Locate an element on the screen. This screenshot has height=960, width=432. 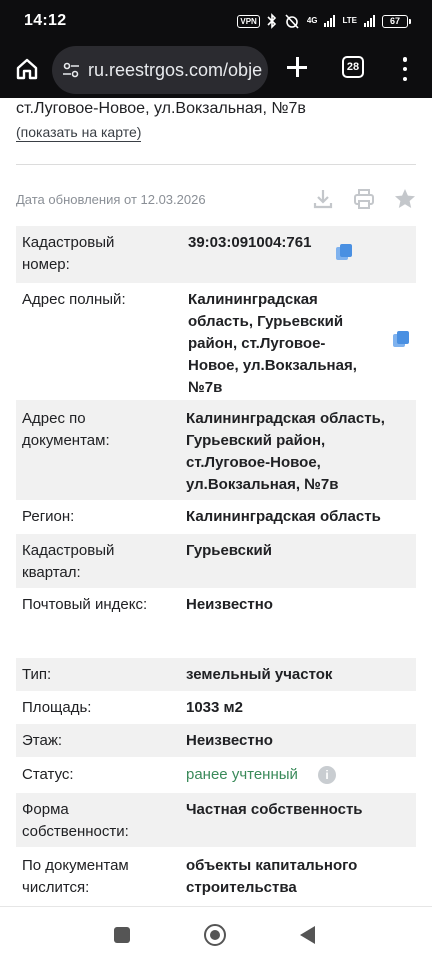
update-date: Дата обновления от 12.03.2026 is located at coordinates (111, 199).